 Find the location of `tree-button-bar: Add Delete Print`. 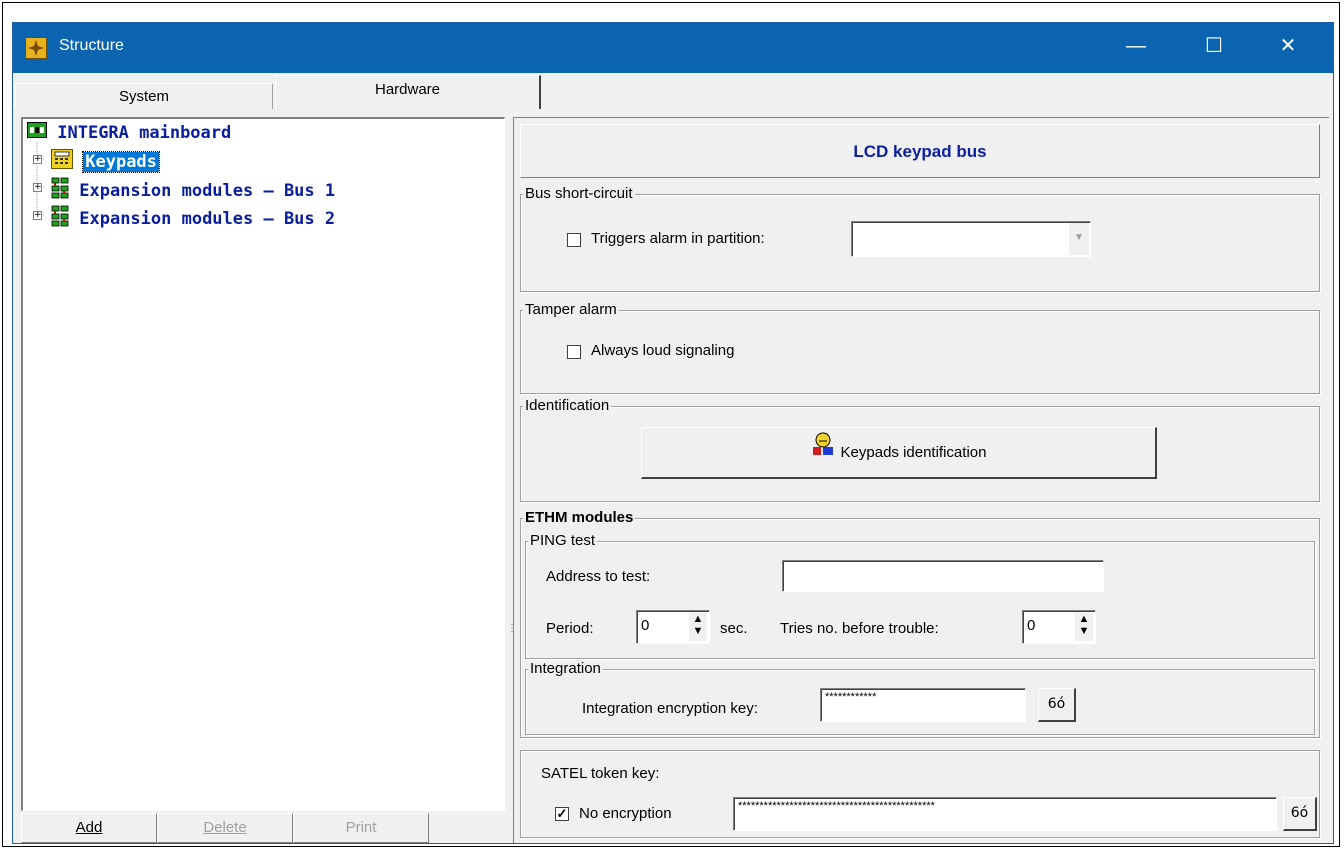

tree-button-bar: Add Delete Print is located at coordinates (263, 828).